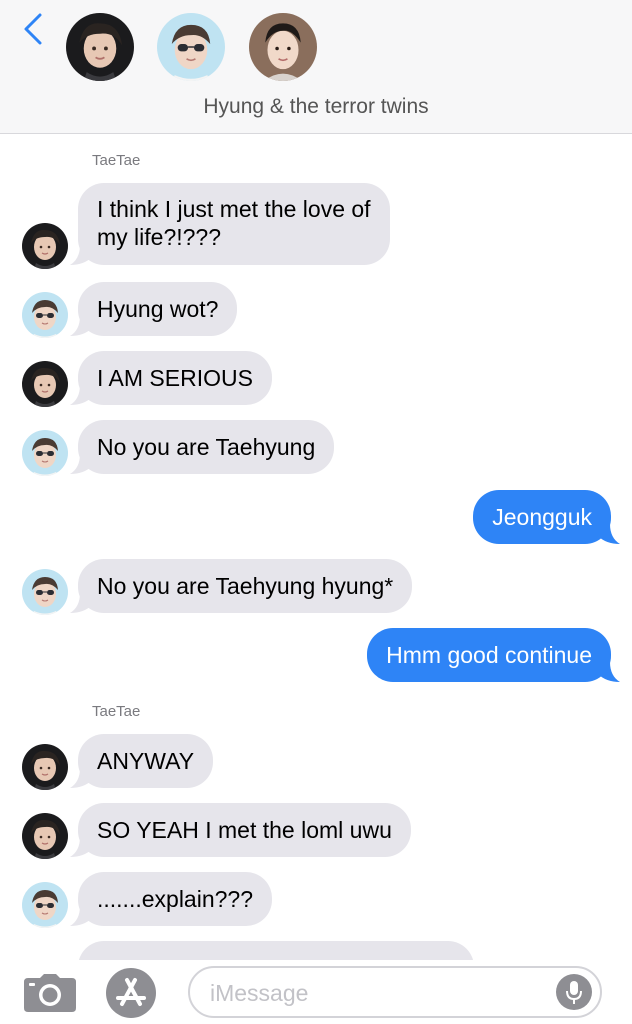  I want to click on incoming-bubble: ANYWAY, so click(146, 761).